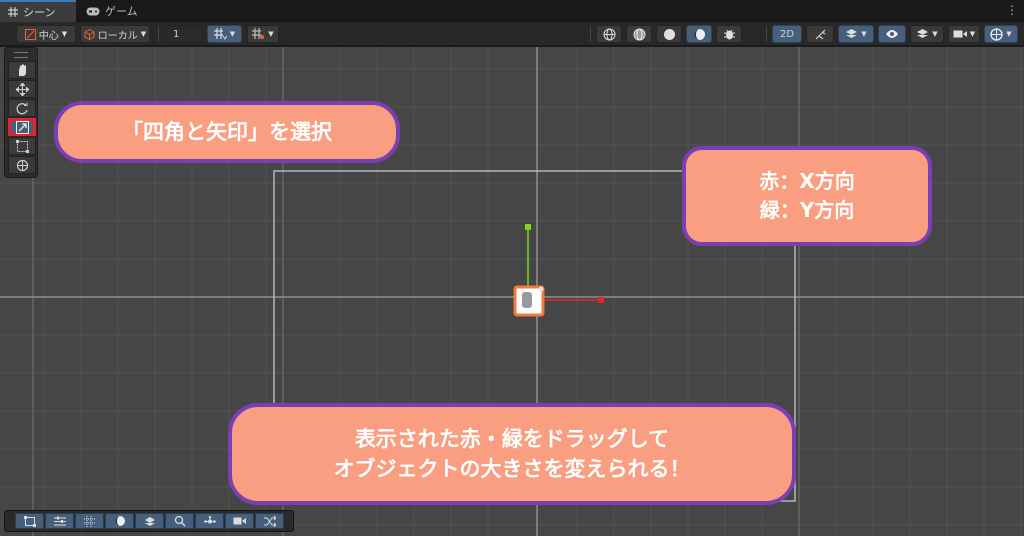 This screenshot has height=536, width=1024. I want to click on transform-tool, so click(22, 165).